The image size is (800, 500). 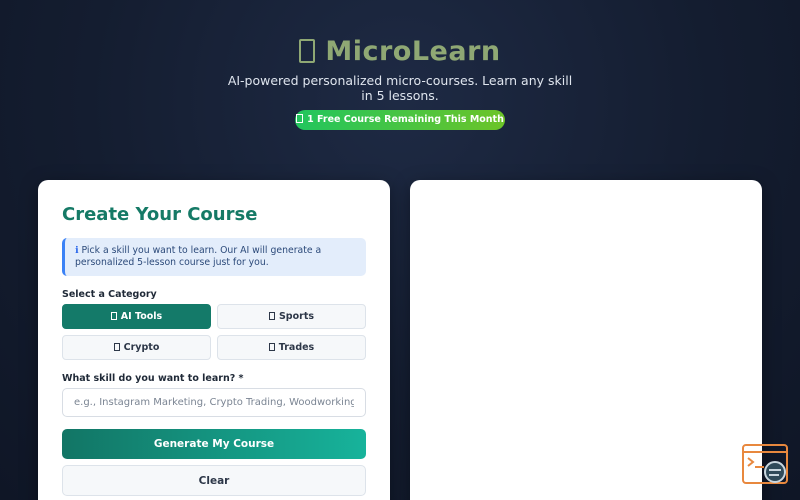 I want to click on app-logo: MicroLearn, so click(x=400, y=51).